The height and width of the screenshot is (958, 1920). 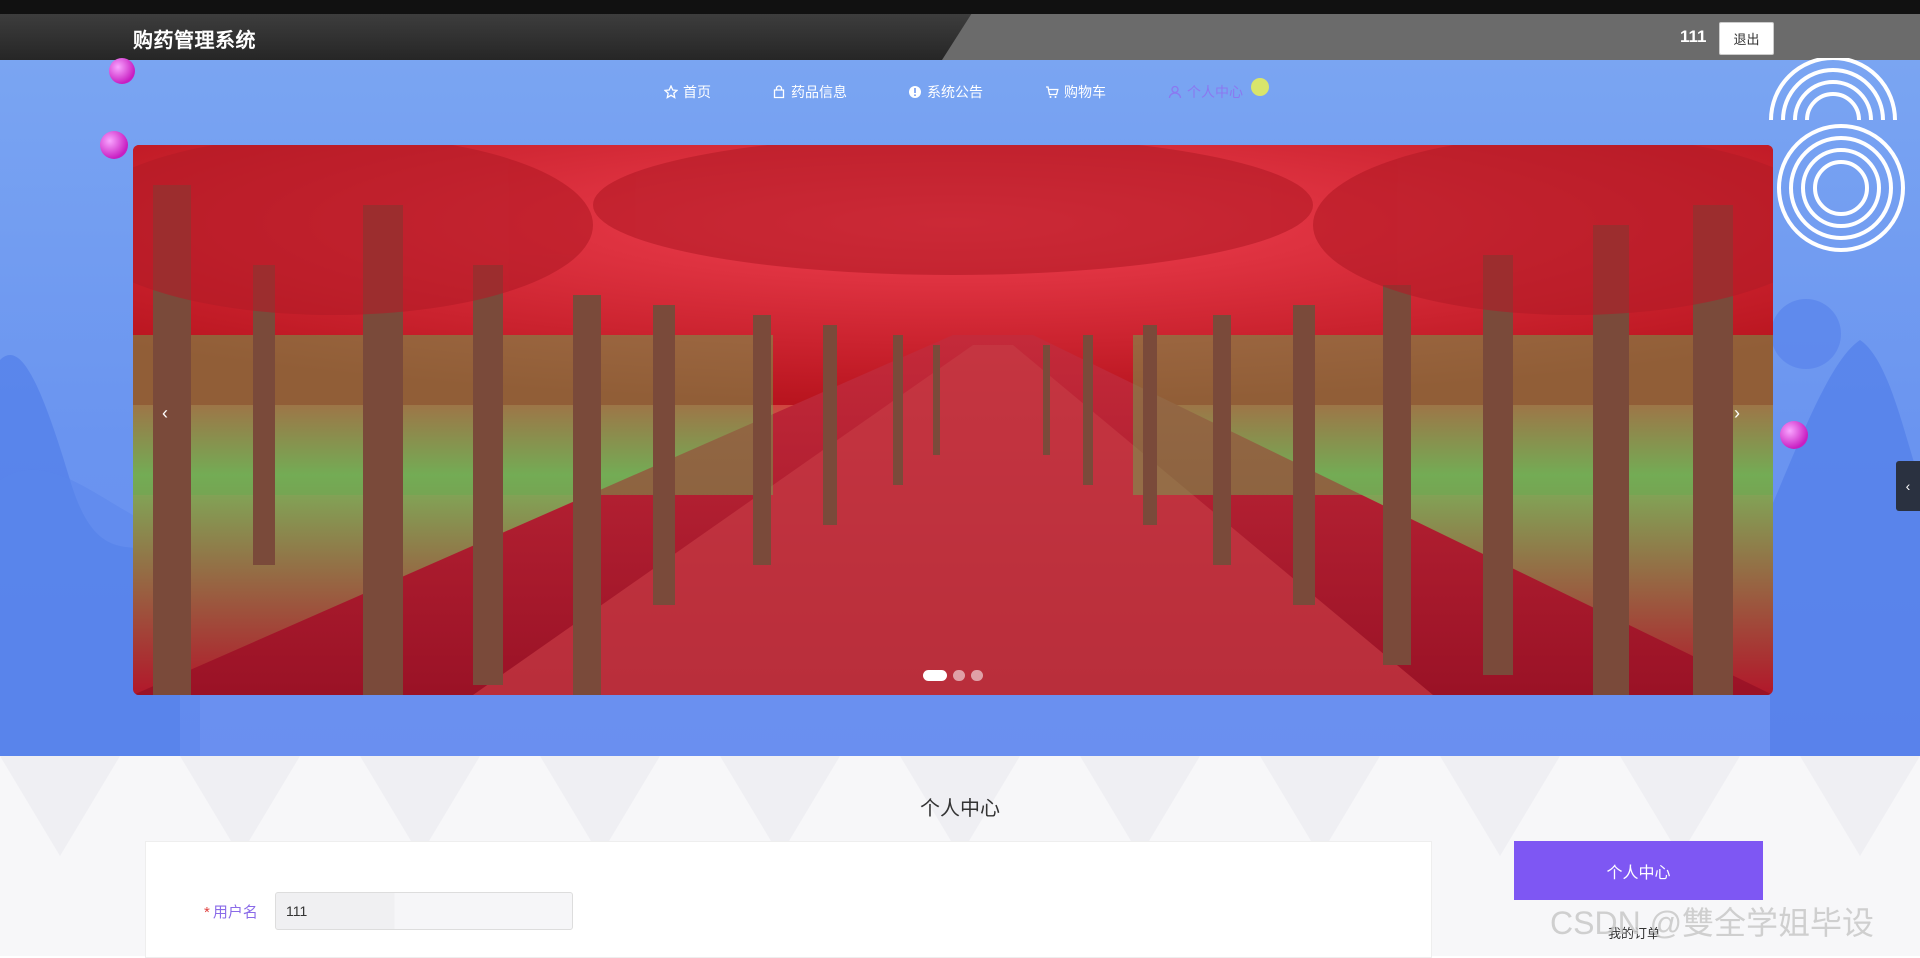 What do you see at coordinates (1085, 92) in the screenshot?
I see `nav-item-label: 购物车` at bounding box center [1085, 92].